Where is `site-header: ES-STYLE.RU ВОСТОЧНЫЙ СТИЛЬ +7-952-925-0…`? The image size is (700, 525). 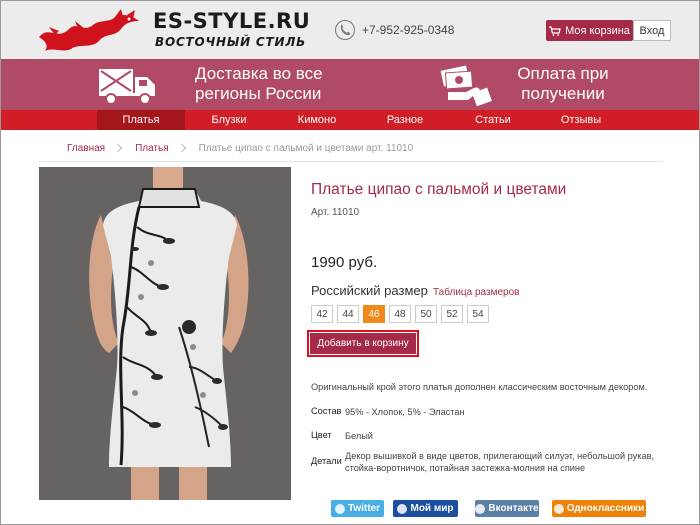
site-header: ES-STYLE.RU ВОСТОЧНЫЙ СТИЛЬ +7-952-925-0… is located at coordinates (350, 30).